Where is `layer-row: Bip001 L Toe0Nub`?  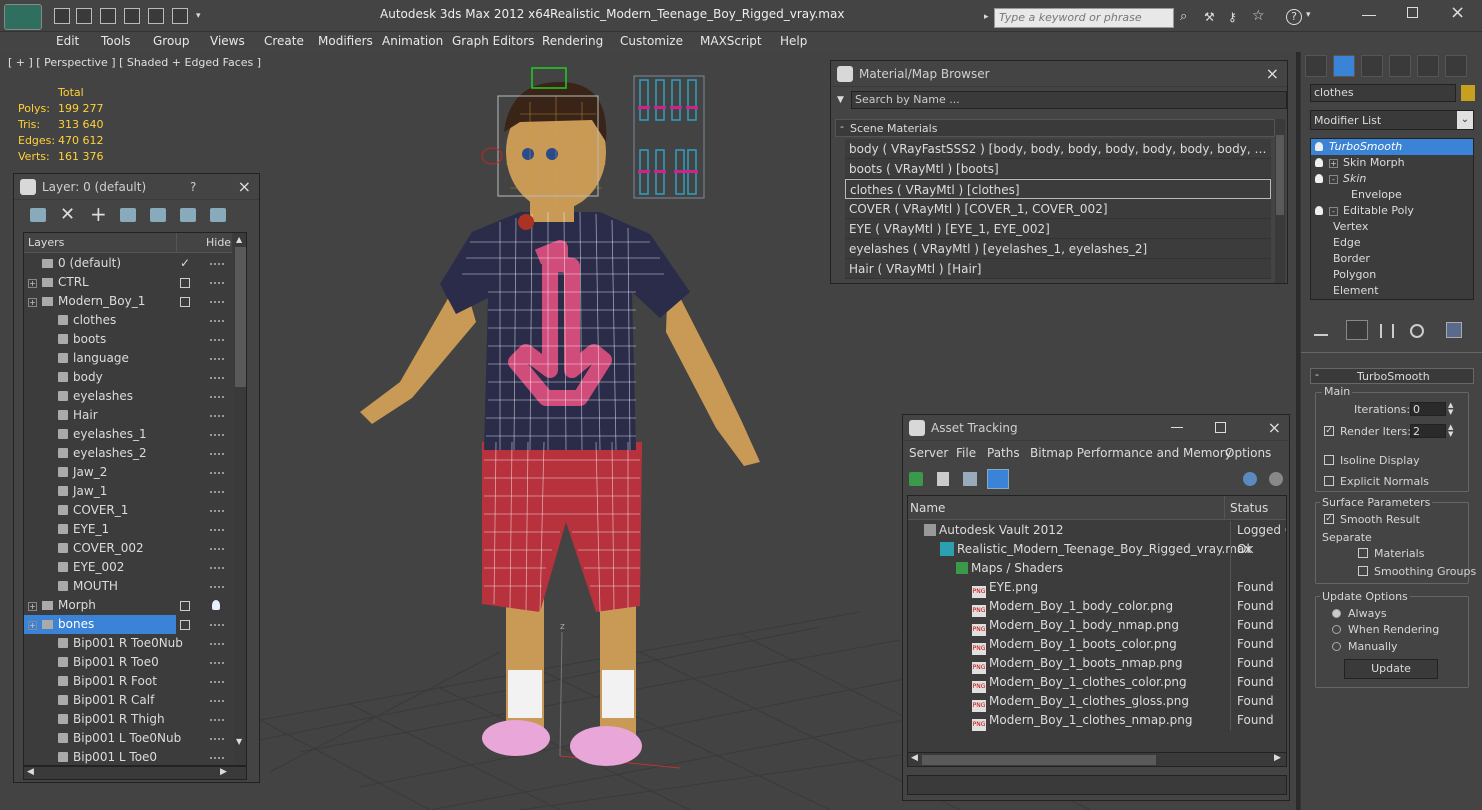 layer-row: Bip001 L Toe0Nub is located at coordinates (102, 738).